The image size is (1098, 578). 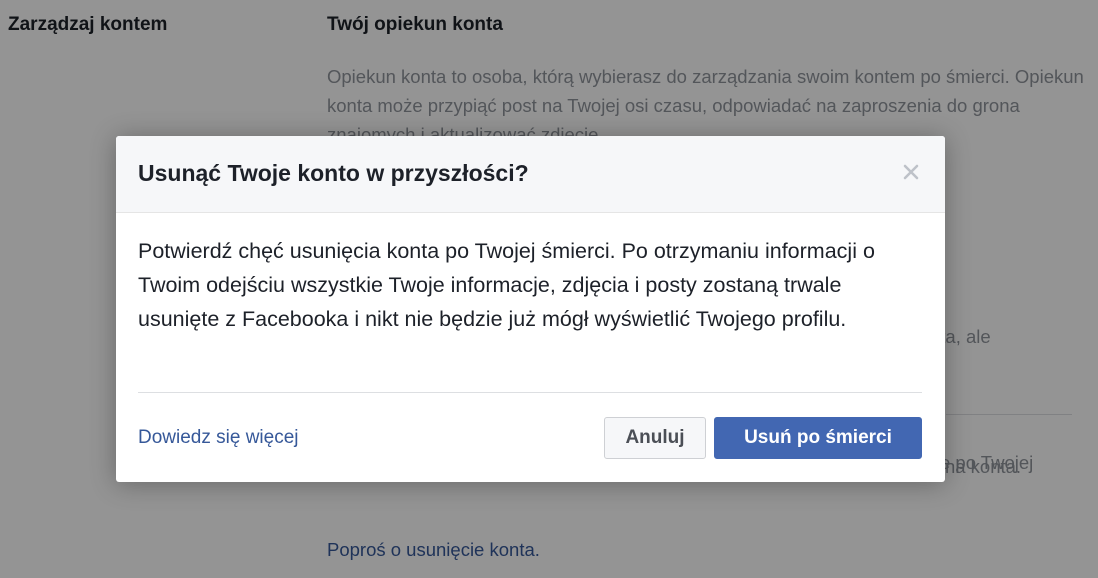 What do you see at coordinates (818, 438) in the screenshot?
I see `delete-after-death-button: Usuń po śmierci` at bounding box center [818, 438].